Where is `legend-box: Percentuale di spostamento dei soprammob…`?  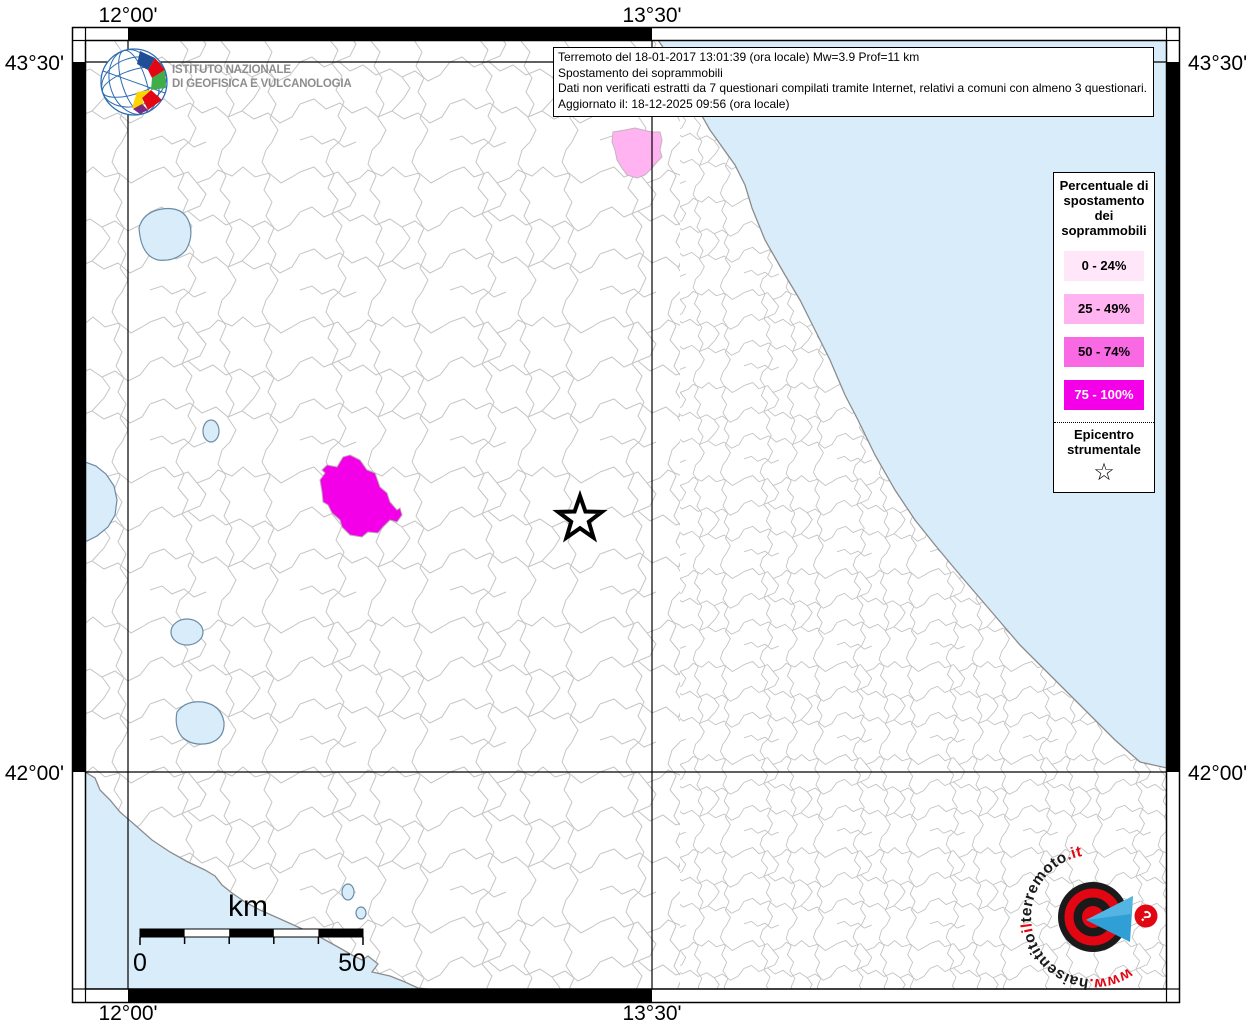
legend-box: Percentuale di spostamento dei soprammob… is located at coordinates (1104, 332).